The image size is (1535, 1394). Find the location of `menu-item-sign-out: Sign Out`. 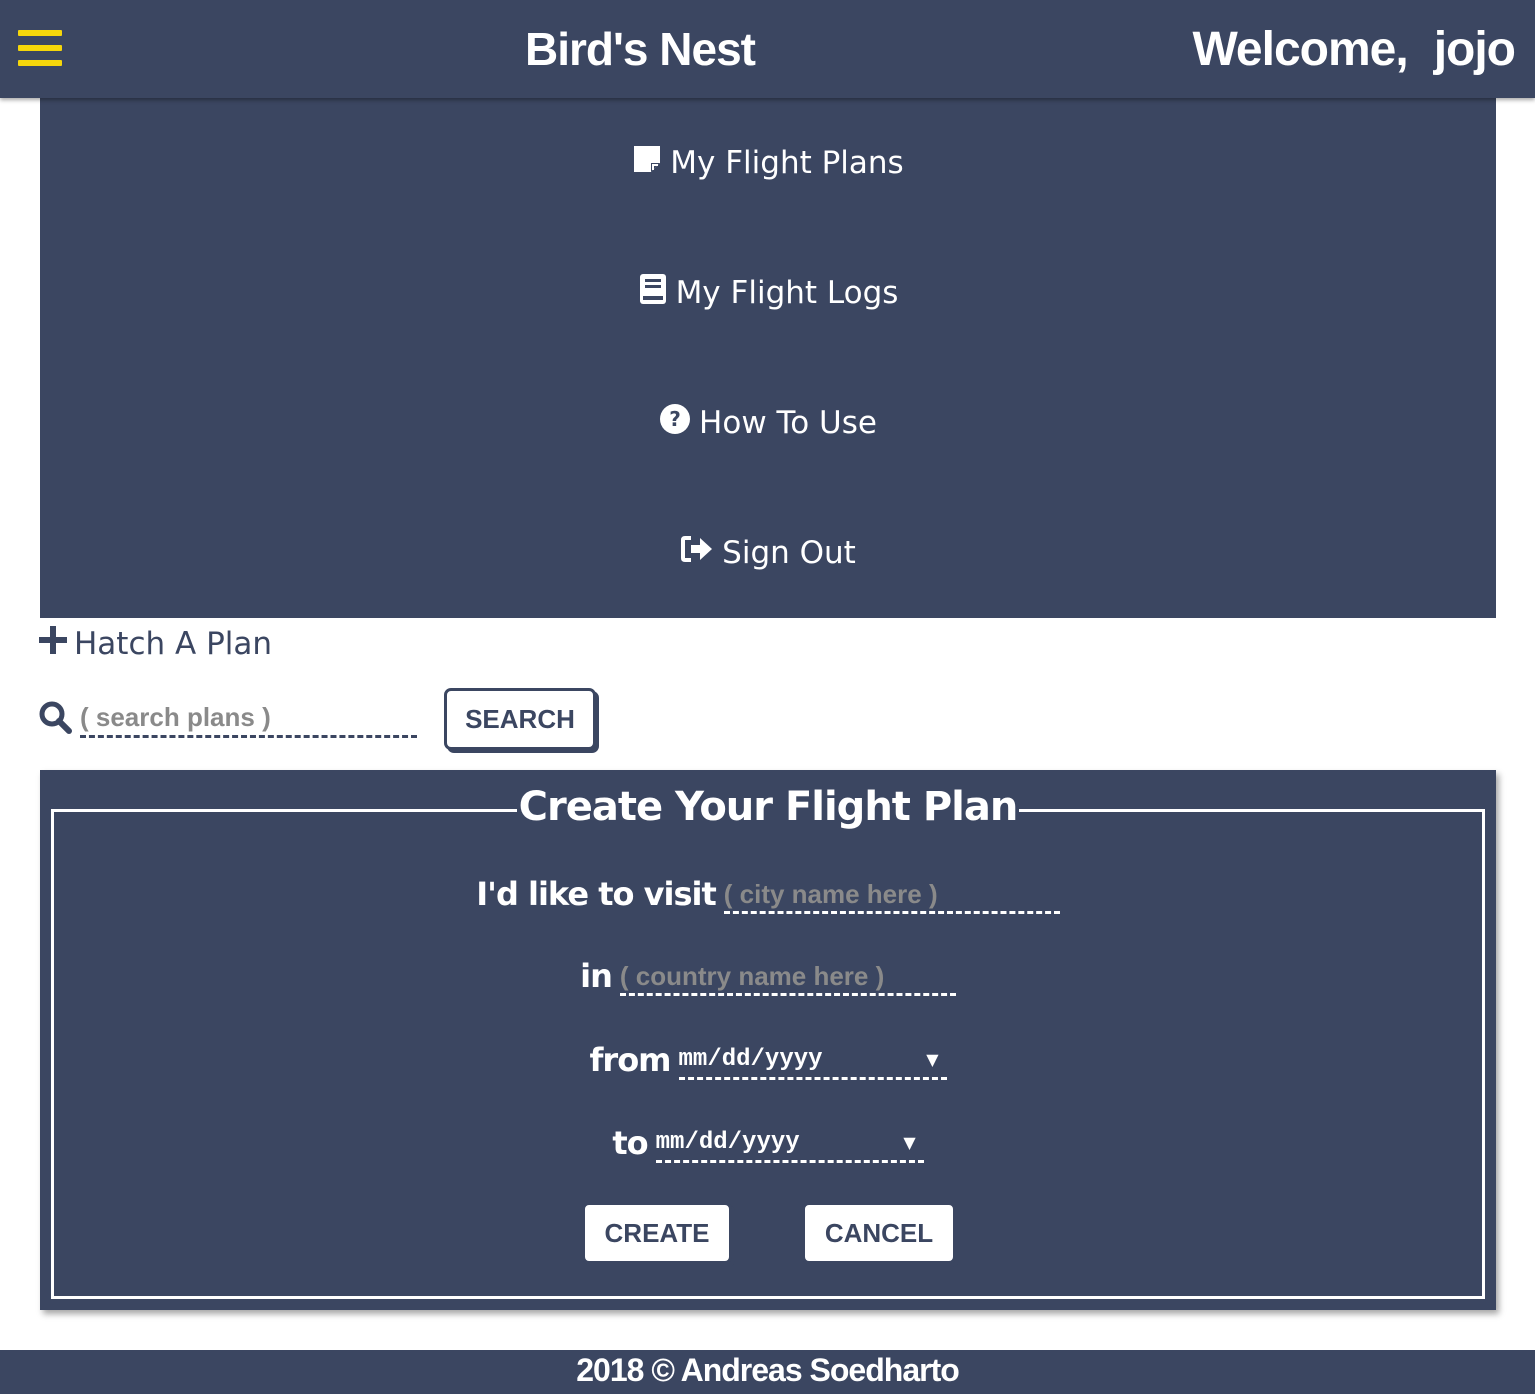

menu-item-sign-out: Sign Out is located at coordinates (768, 553).